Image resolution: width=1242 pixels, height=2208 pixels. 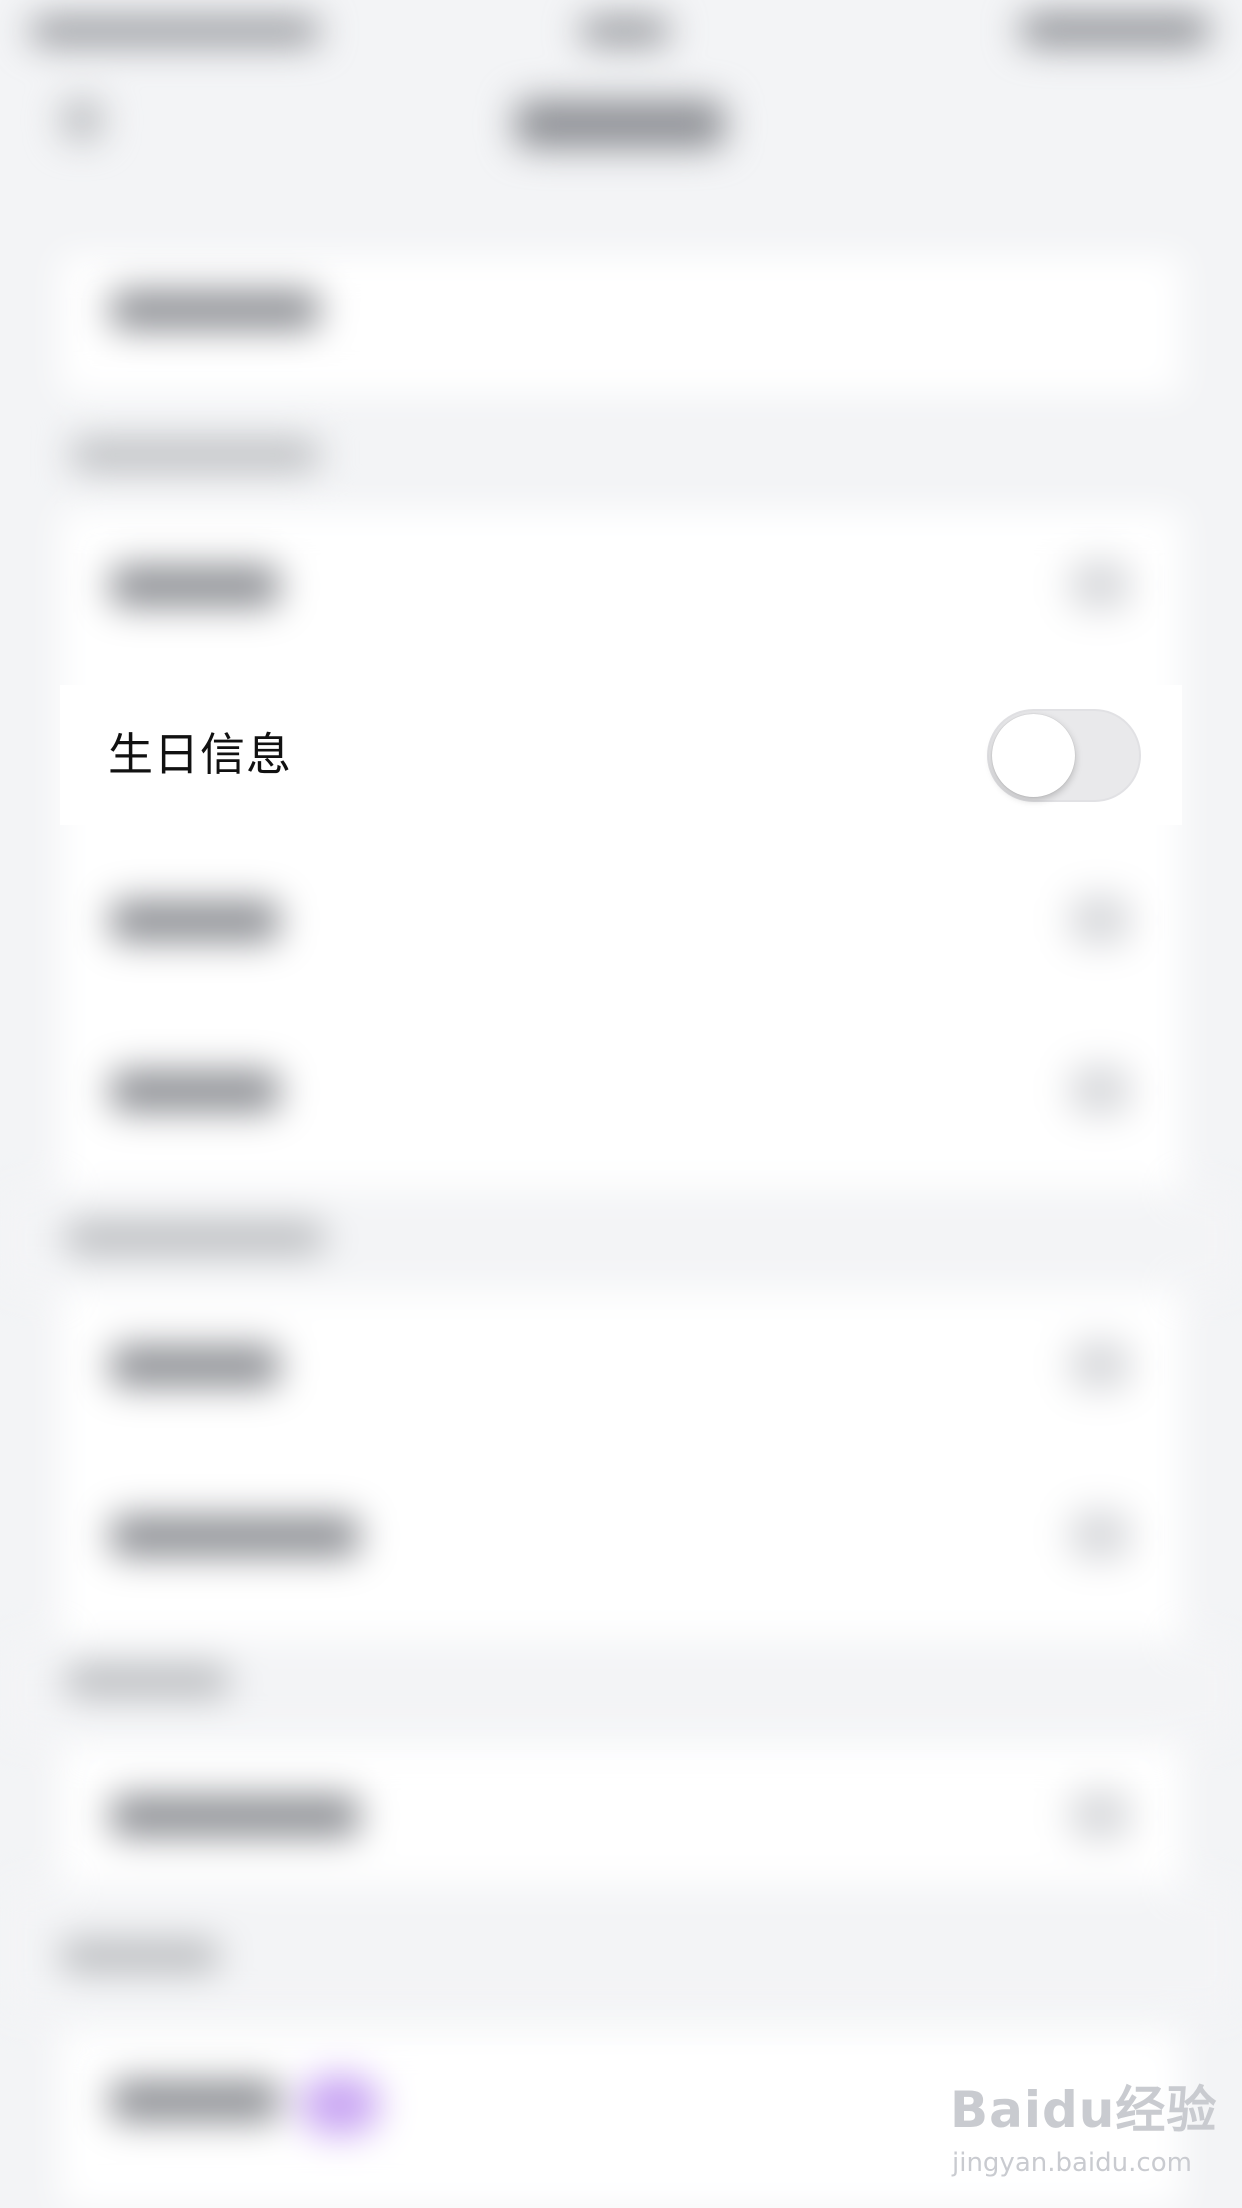 What do you see at coordinates (175, 31) in the screenshot?
I see `status-bar-left` at bounding box center [175, 31].